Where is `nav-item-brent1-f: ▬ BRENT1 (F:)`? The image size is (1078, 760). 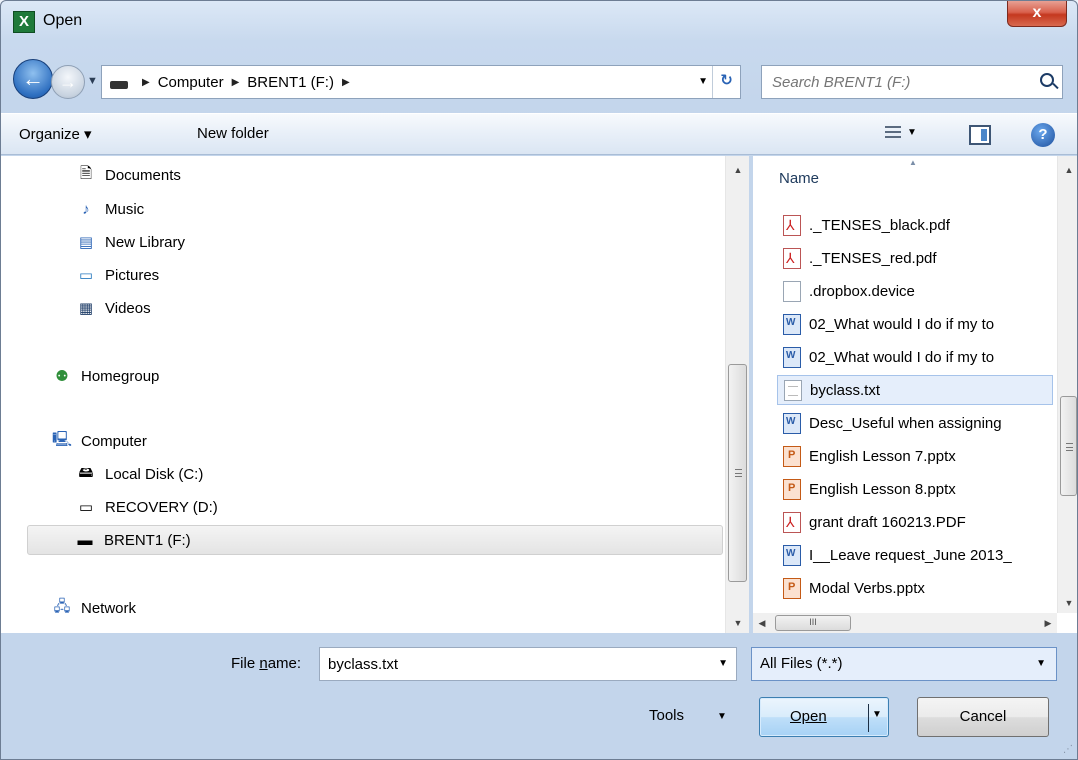
nav-item-brent1-f: ▬ BRENT1 (F:) is located at coordinates (375, 540).